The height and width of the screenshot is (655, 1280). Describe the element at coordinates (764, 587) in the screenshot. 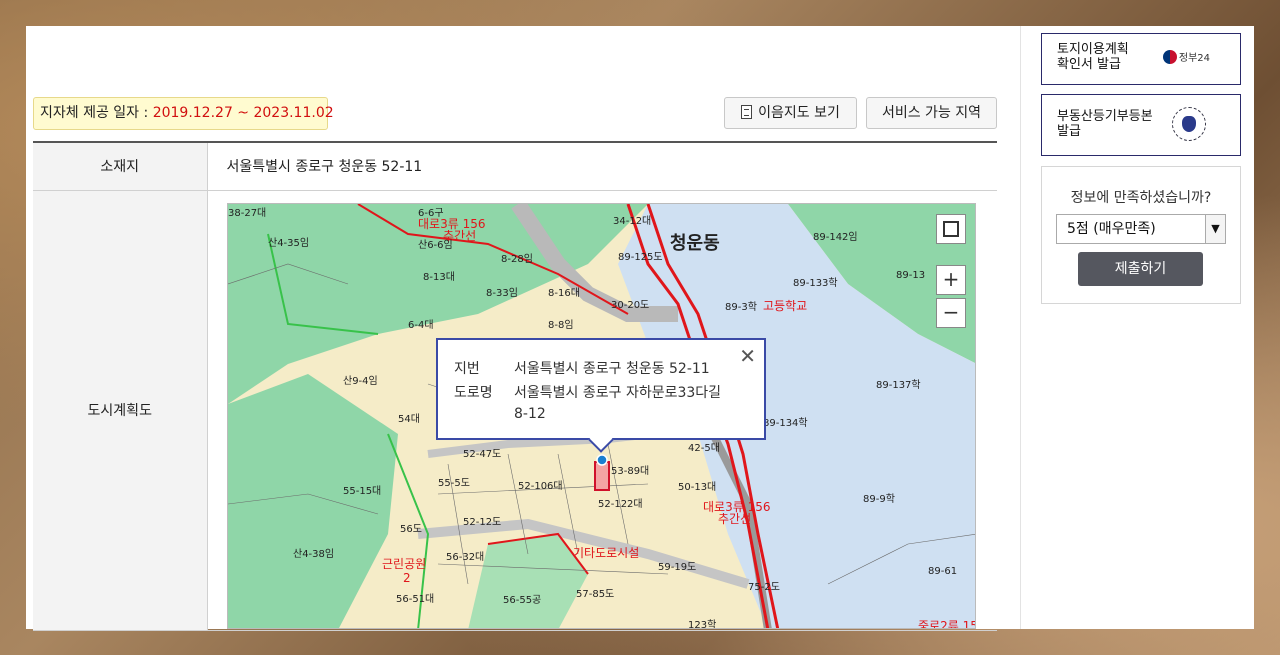

I see `map-label: 75-2도` at that location.